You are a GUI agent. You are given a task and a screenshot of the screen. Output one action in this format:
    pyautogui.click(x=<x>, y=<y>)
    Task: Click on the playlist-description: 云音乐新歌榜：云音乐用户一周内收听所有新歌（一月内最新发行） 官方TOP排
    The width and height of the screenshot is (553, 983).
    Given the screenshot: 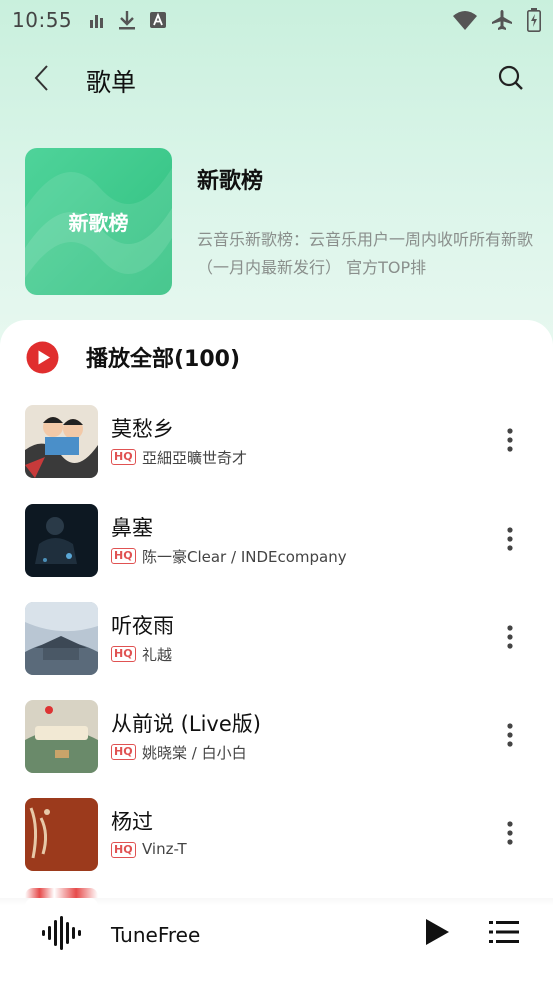 What is the action you would take?
    pyautogui.click(x=367, y=254)
    